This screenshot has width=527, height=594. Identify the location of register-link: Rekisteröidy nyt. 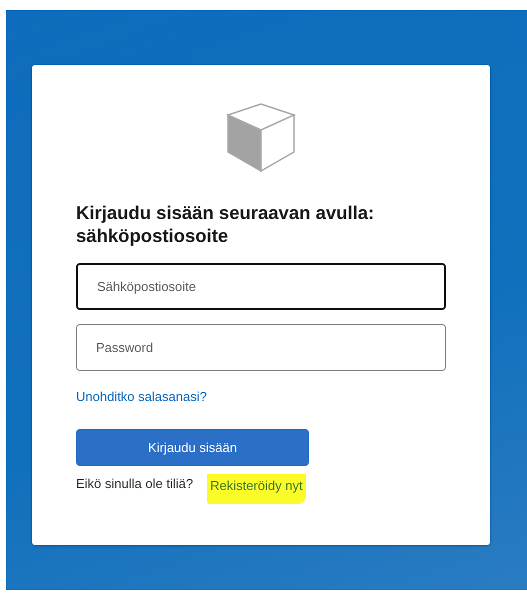
(256, 489).